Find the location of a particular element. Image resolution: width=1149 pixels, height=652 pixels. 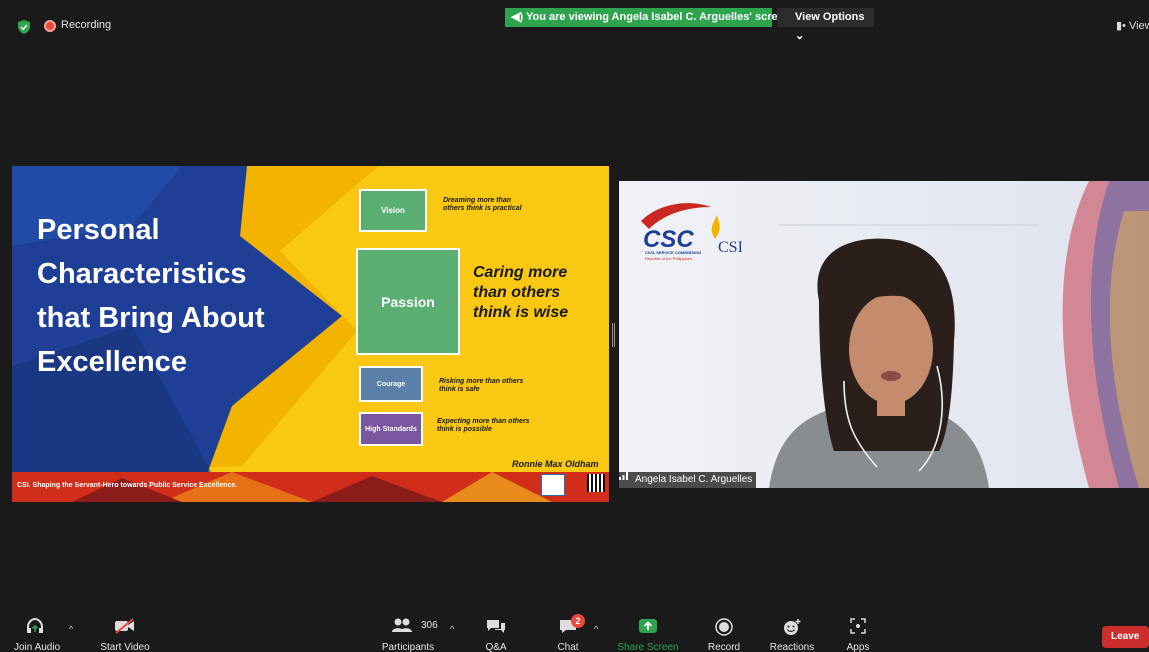

view-button-label: View is located at coordinates (1138, 26).